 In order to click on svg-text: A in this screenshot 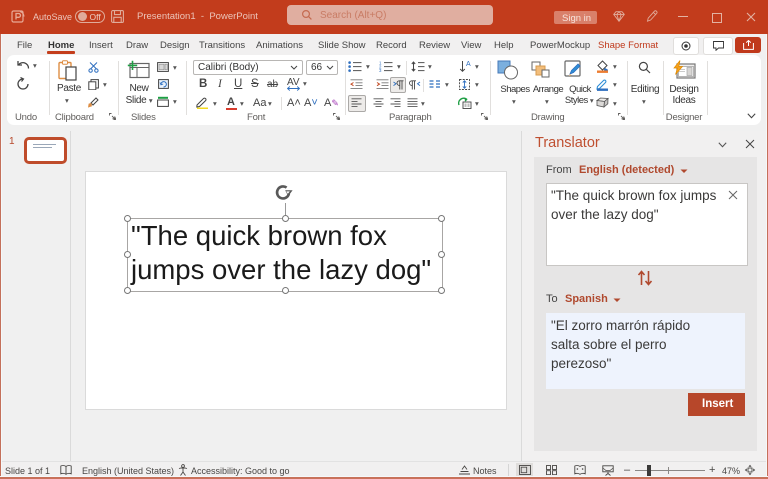, I will do `click(468, 64)`.